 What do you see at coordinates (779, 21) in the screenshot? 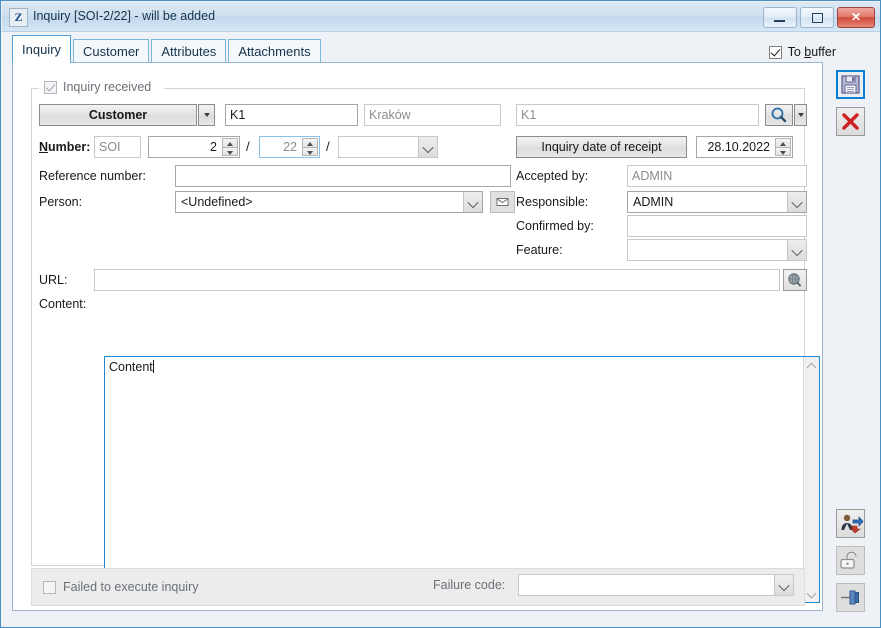
I see `minimize-icon` at bounding box center [779, 21].